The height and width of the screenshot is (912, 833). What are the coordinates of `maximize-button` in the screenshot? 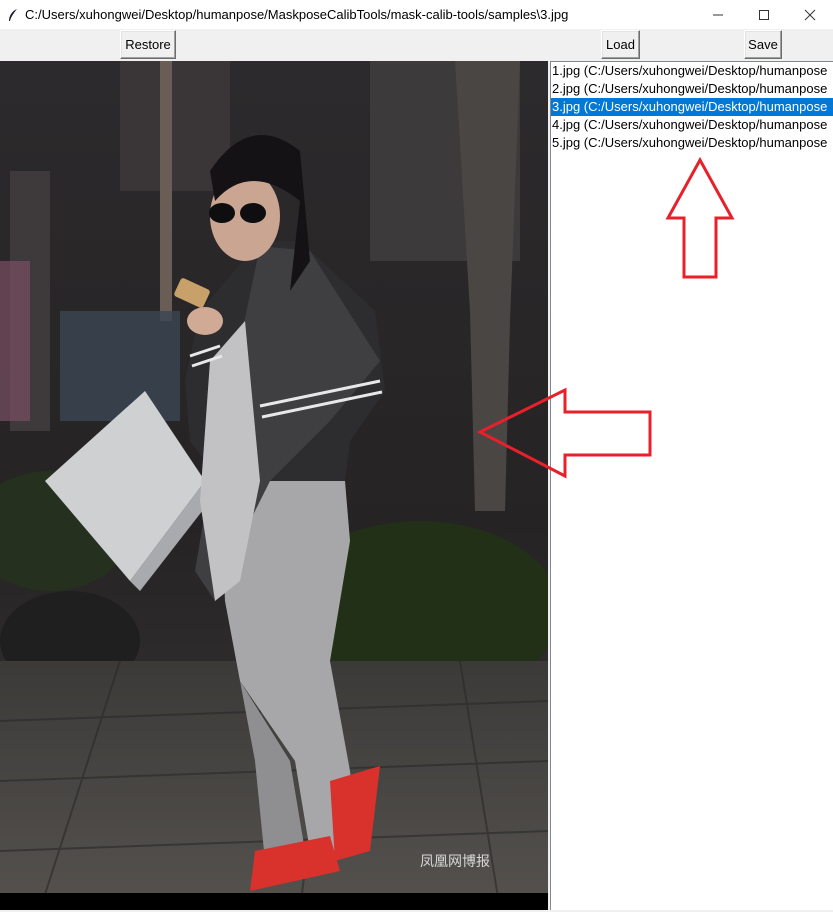 It's located at (764, 14).